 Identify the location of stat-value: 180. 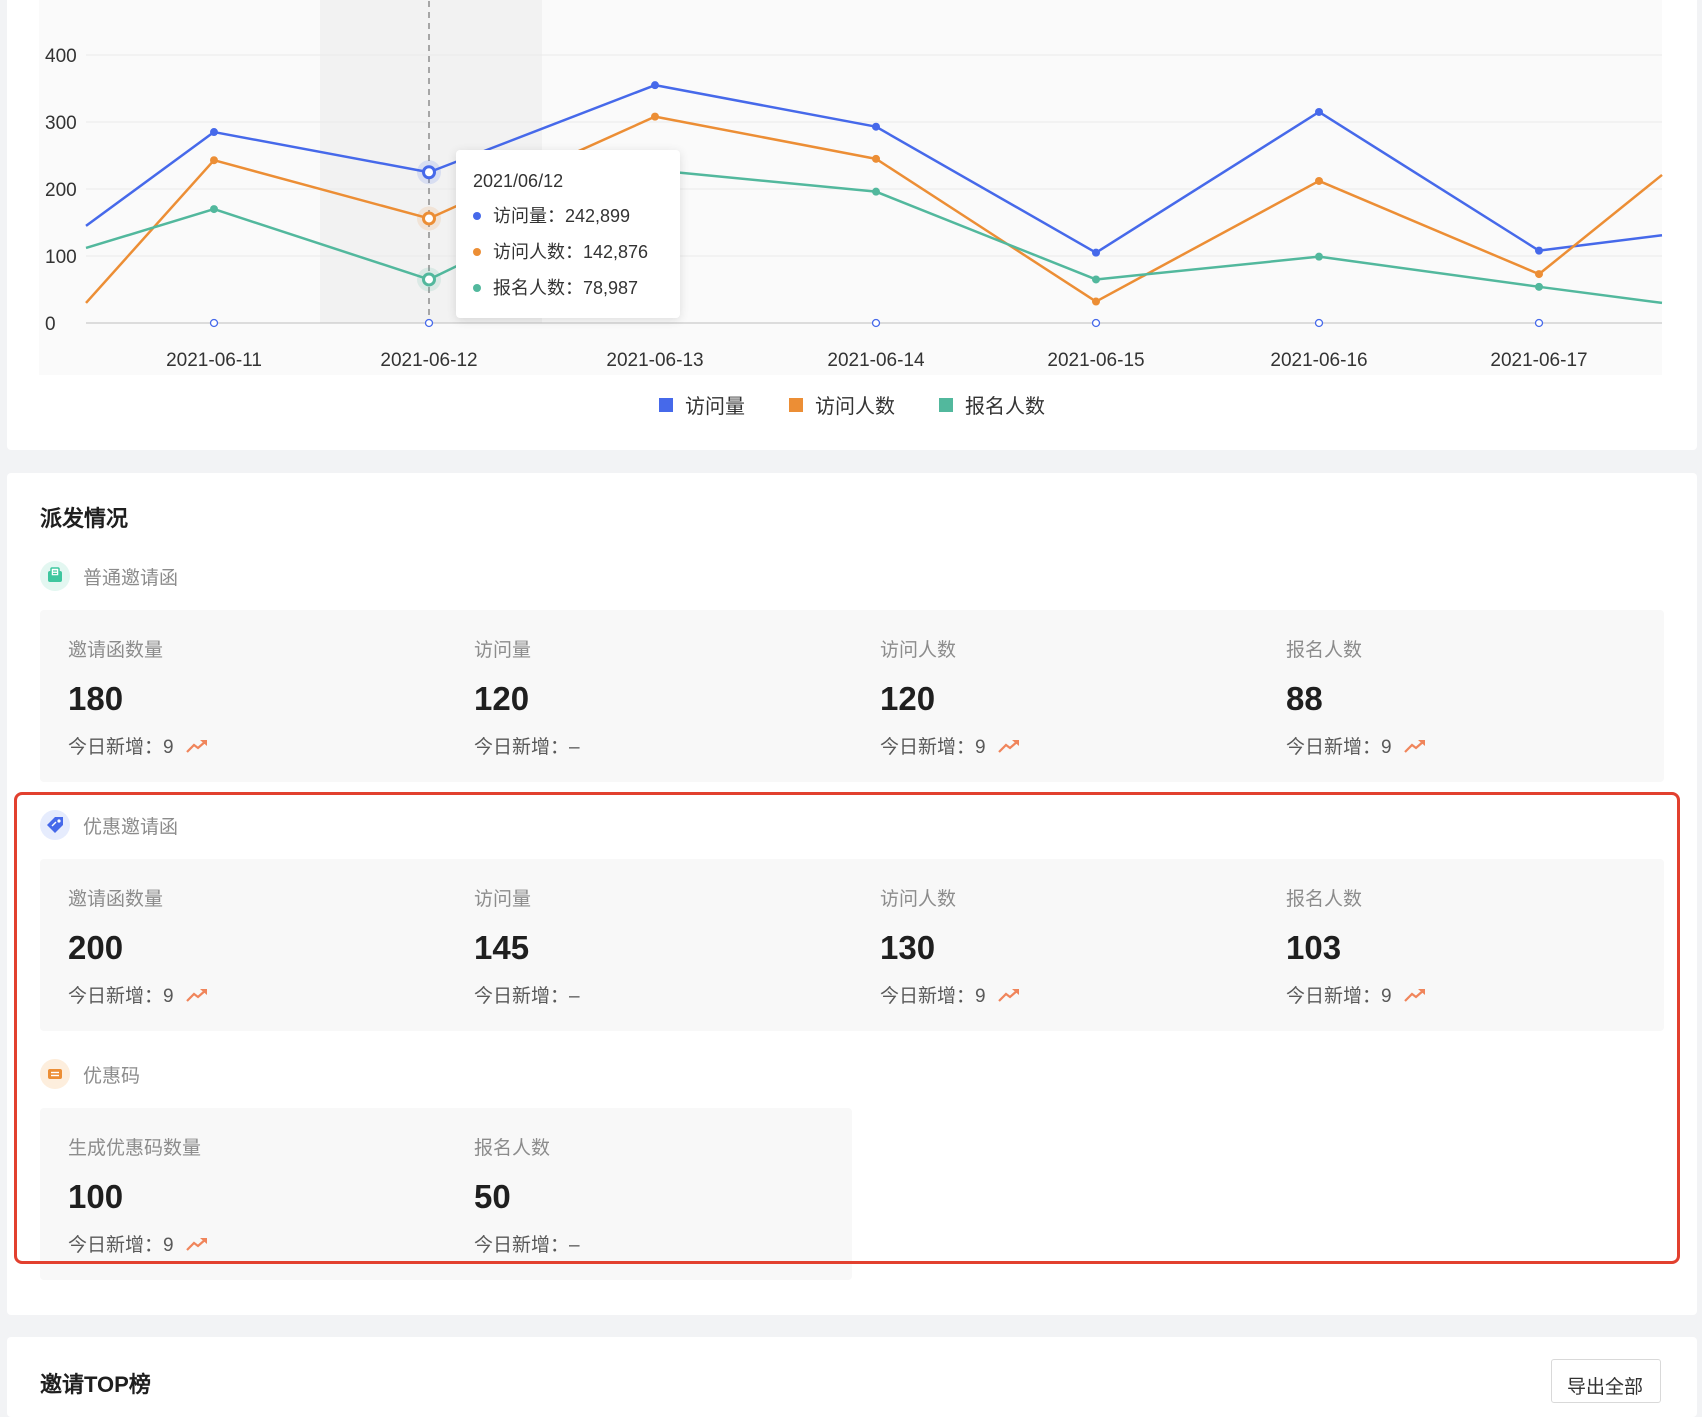
(96, 698).